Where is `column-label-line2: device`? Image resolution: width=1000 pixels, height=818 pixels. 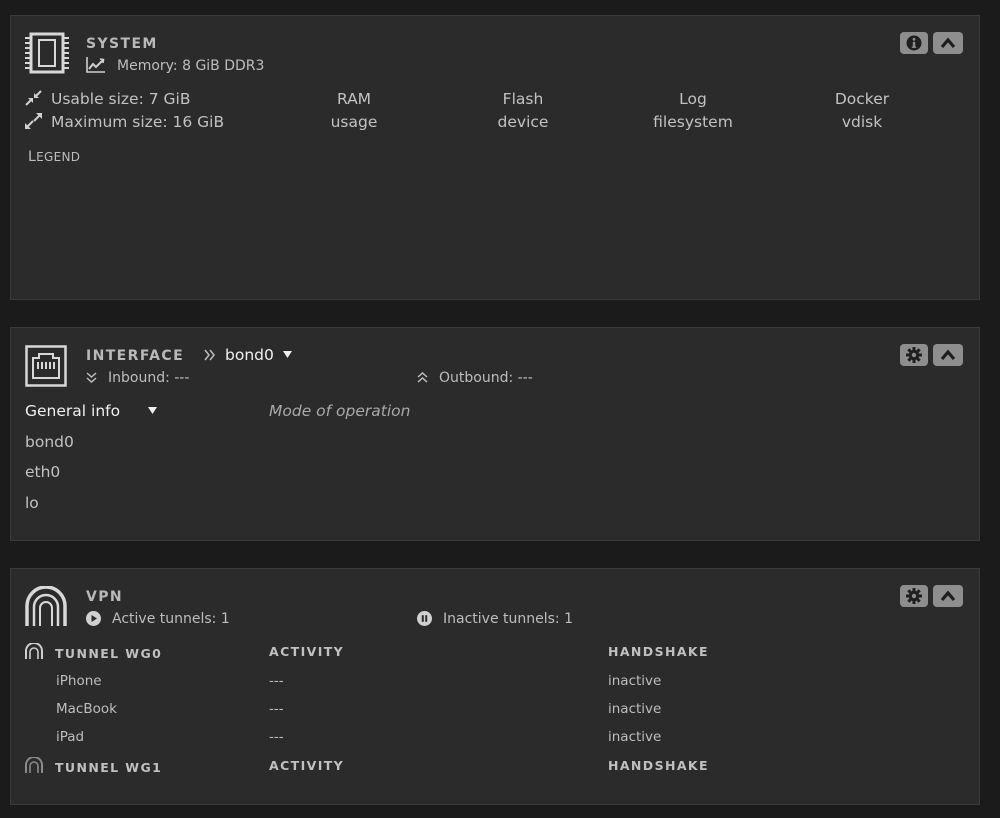 column-label-line2: device is located at coordinates (523, 122).